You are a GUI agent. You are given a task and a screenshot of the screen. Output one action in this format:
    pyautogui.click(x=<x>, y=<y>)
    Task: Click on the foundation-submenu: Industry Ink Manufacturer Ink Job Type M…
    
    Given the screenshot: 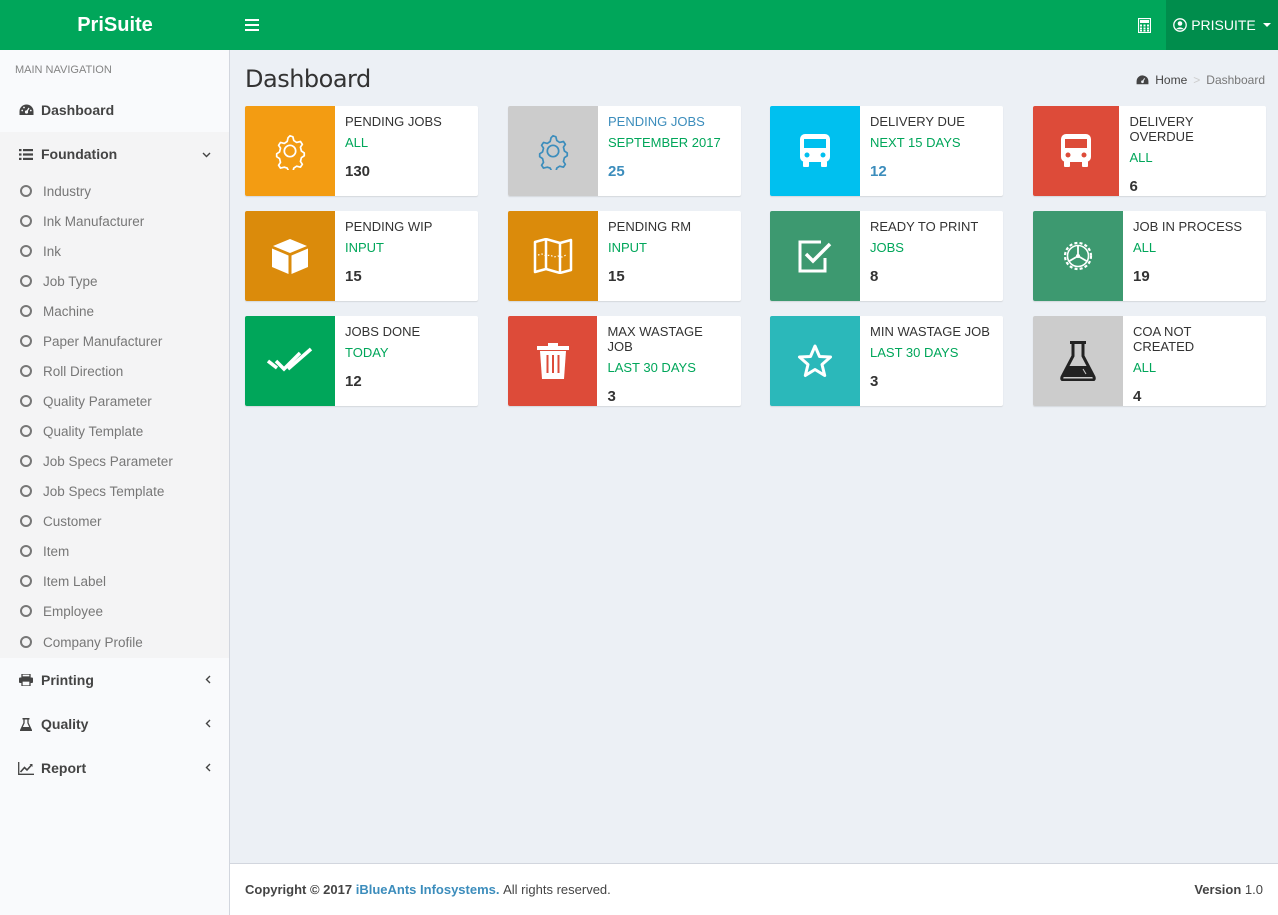 What is the action you would take?
    pyautogui.click(x=114, y=417)
    